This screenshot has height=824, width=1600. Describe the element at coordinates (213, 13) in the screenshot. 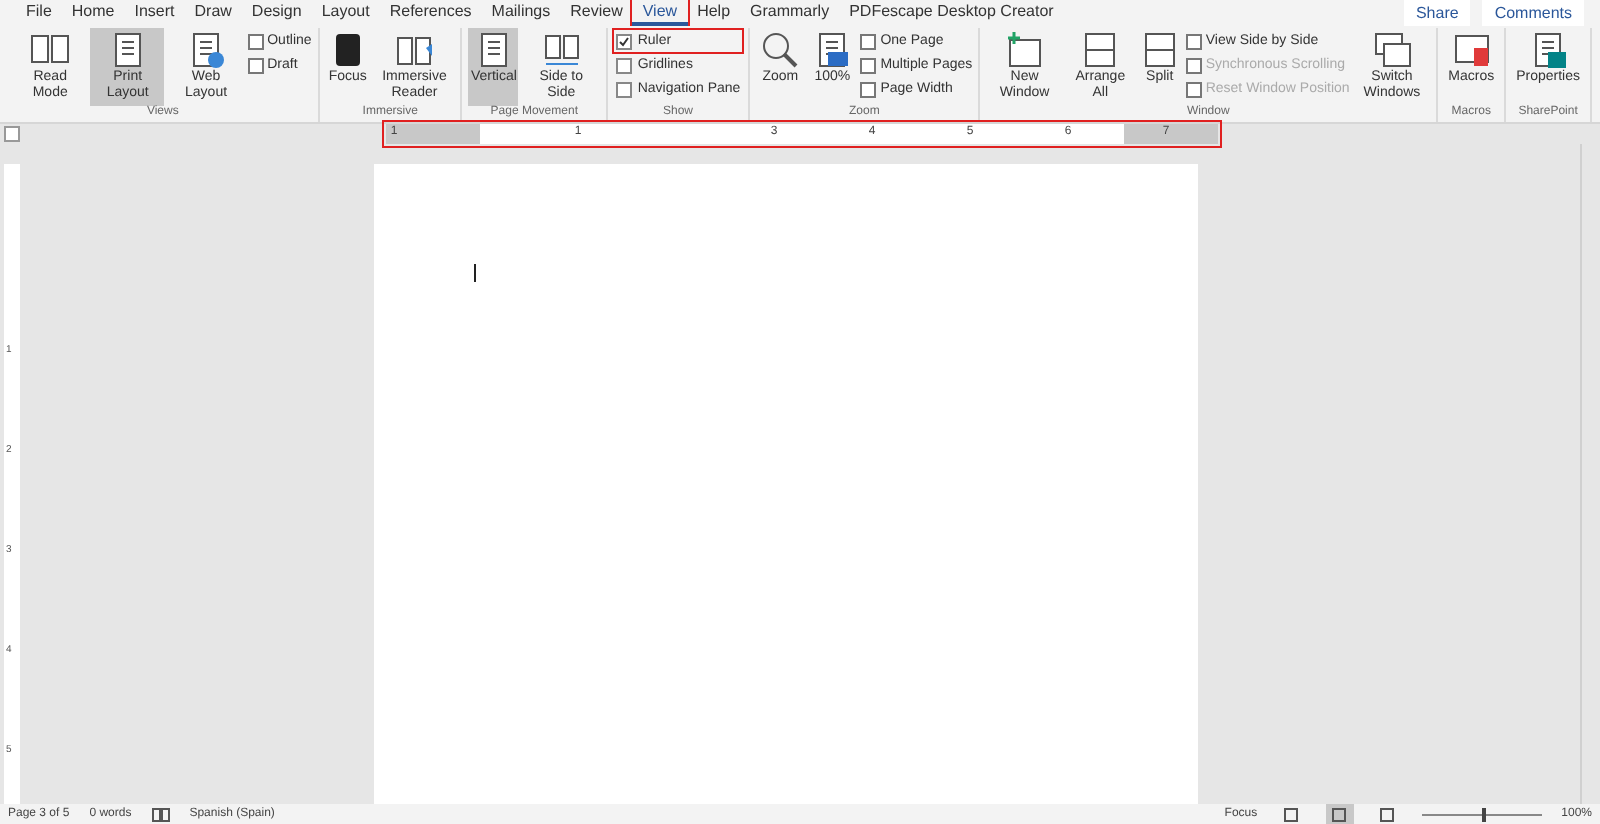

I see `ribbon-tab: Draw` at that location.